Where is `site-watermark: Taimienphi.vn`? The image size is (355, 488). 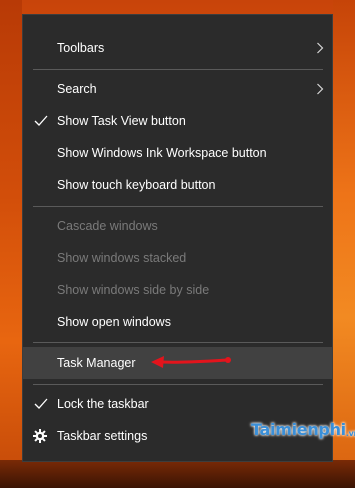 site-watermark: Taimienphi.vn is located at coordinates (303, 429).